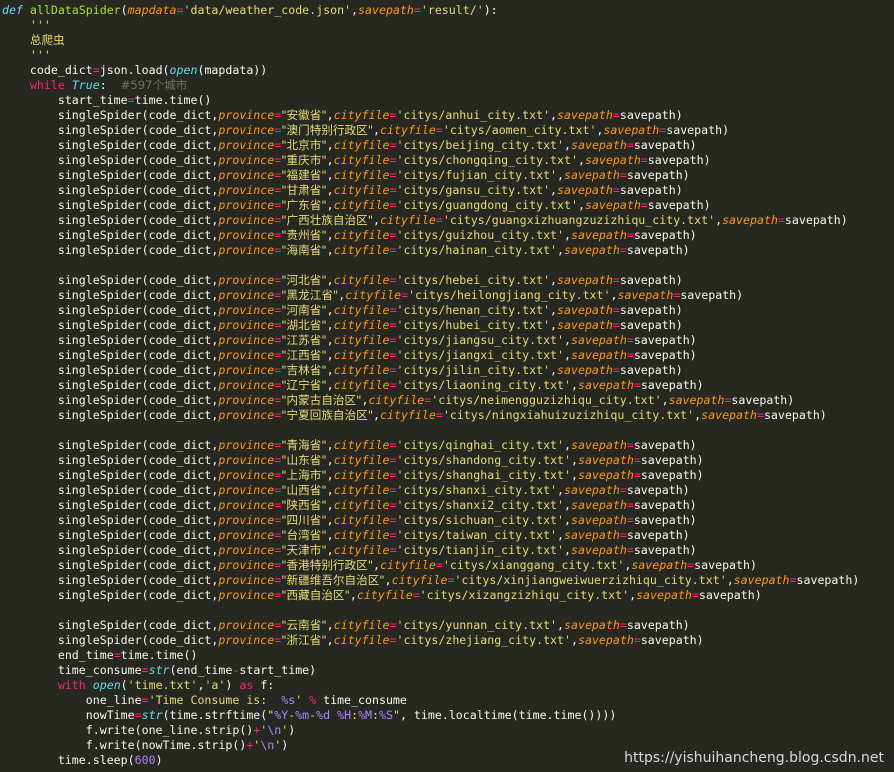 The image size is (894, 772). I want to click on code-token: 'citys/guangdong_city.txt', so click(487, 205).